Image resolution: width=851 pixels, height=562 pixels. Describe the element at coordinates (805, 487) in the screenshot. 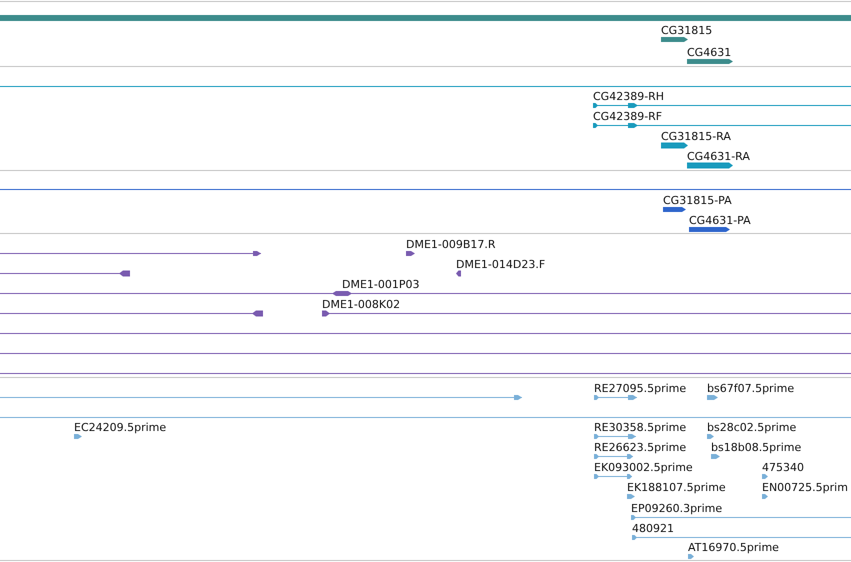

I see `feature-label: EN00725.5prim` at that location.